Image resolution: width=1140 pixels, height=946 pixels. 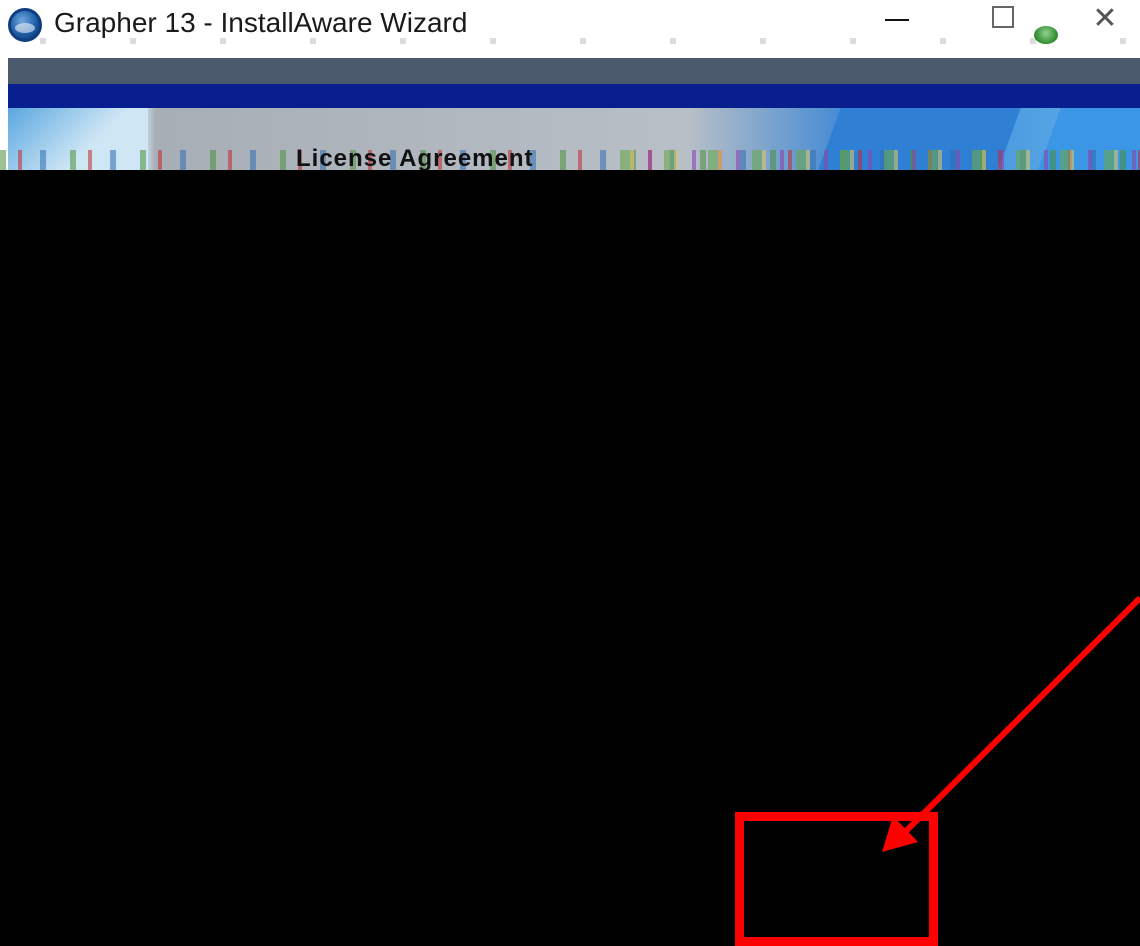 I want to click on header-band-gray, so click(x=574, y=71).